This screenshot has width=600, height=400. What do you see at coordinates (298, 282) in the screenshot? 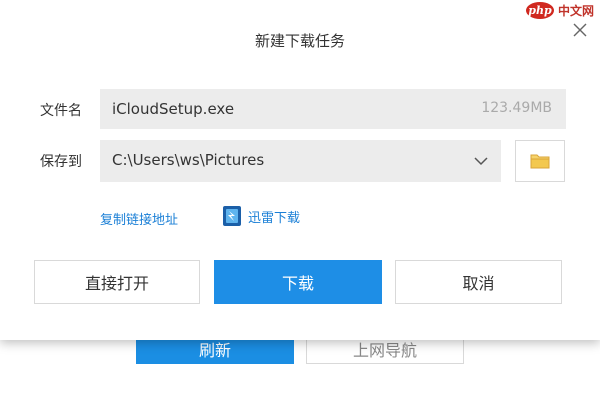
I see `download-button: 下载` at bounding box center [298, 282].